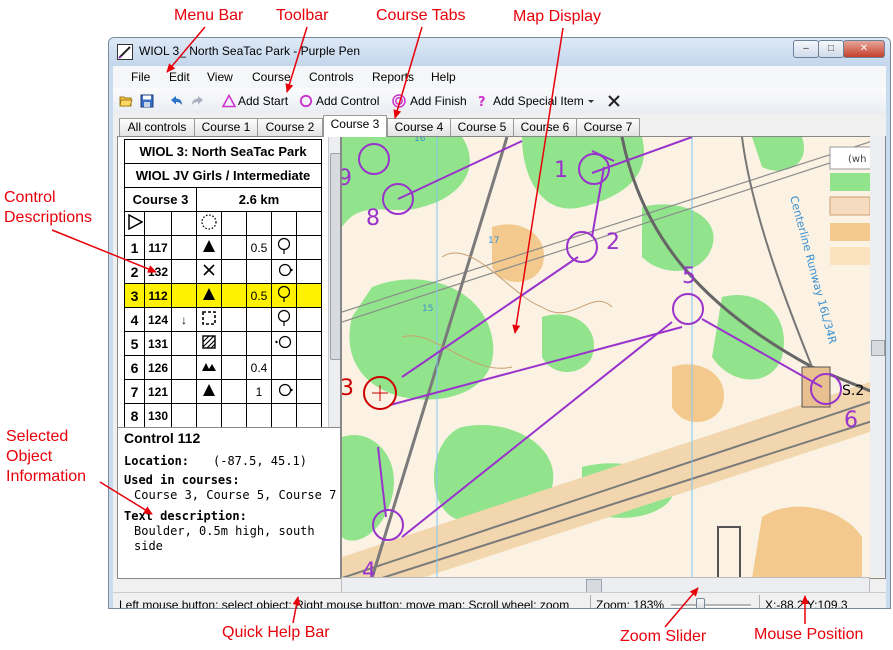 The height and width of the screenshot is (650, 893). Describe the element at coordinates (223, 247) in the screenshot. I see `description-row: 1 117 0.5` at that location.